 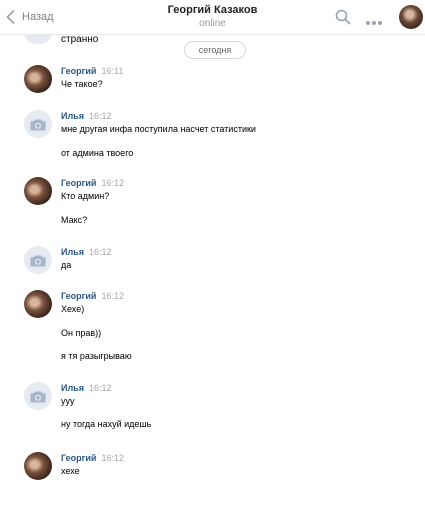 What do you see at coordinates (96, 356) in the screenshot?
I see `message-text: я тя разыгрываю` at bounding box center [96, 356].